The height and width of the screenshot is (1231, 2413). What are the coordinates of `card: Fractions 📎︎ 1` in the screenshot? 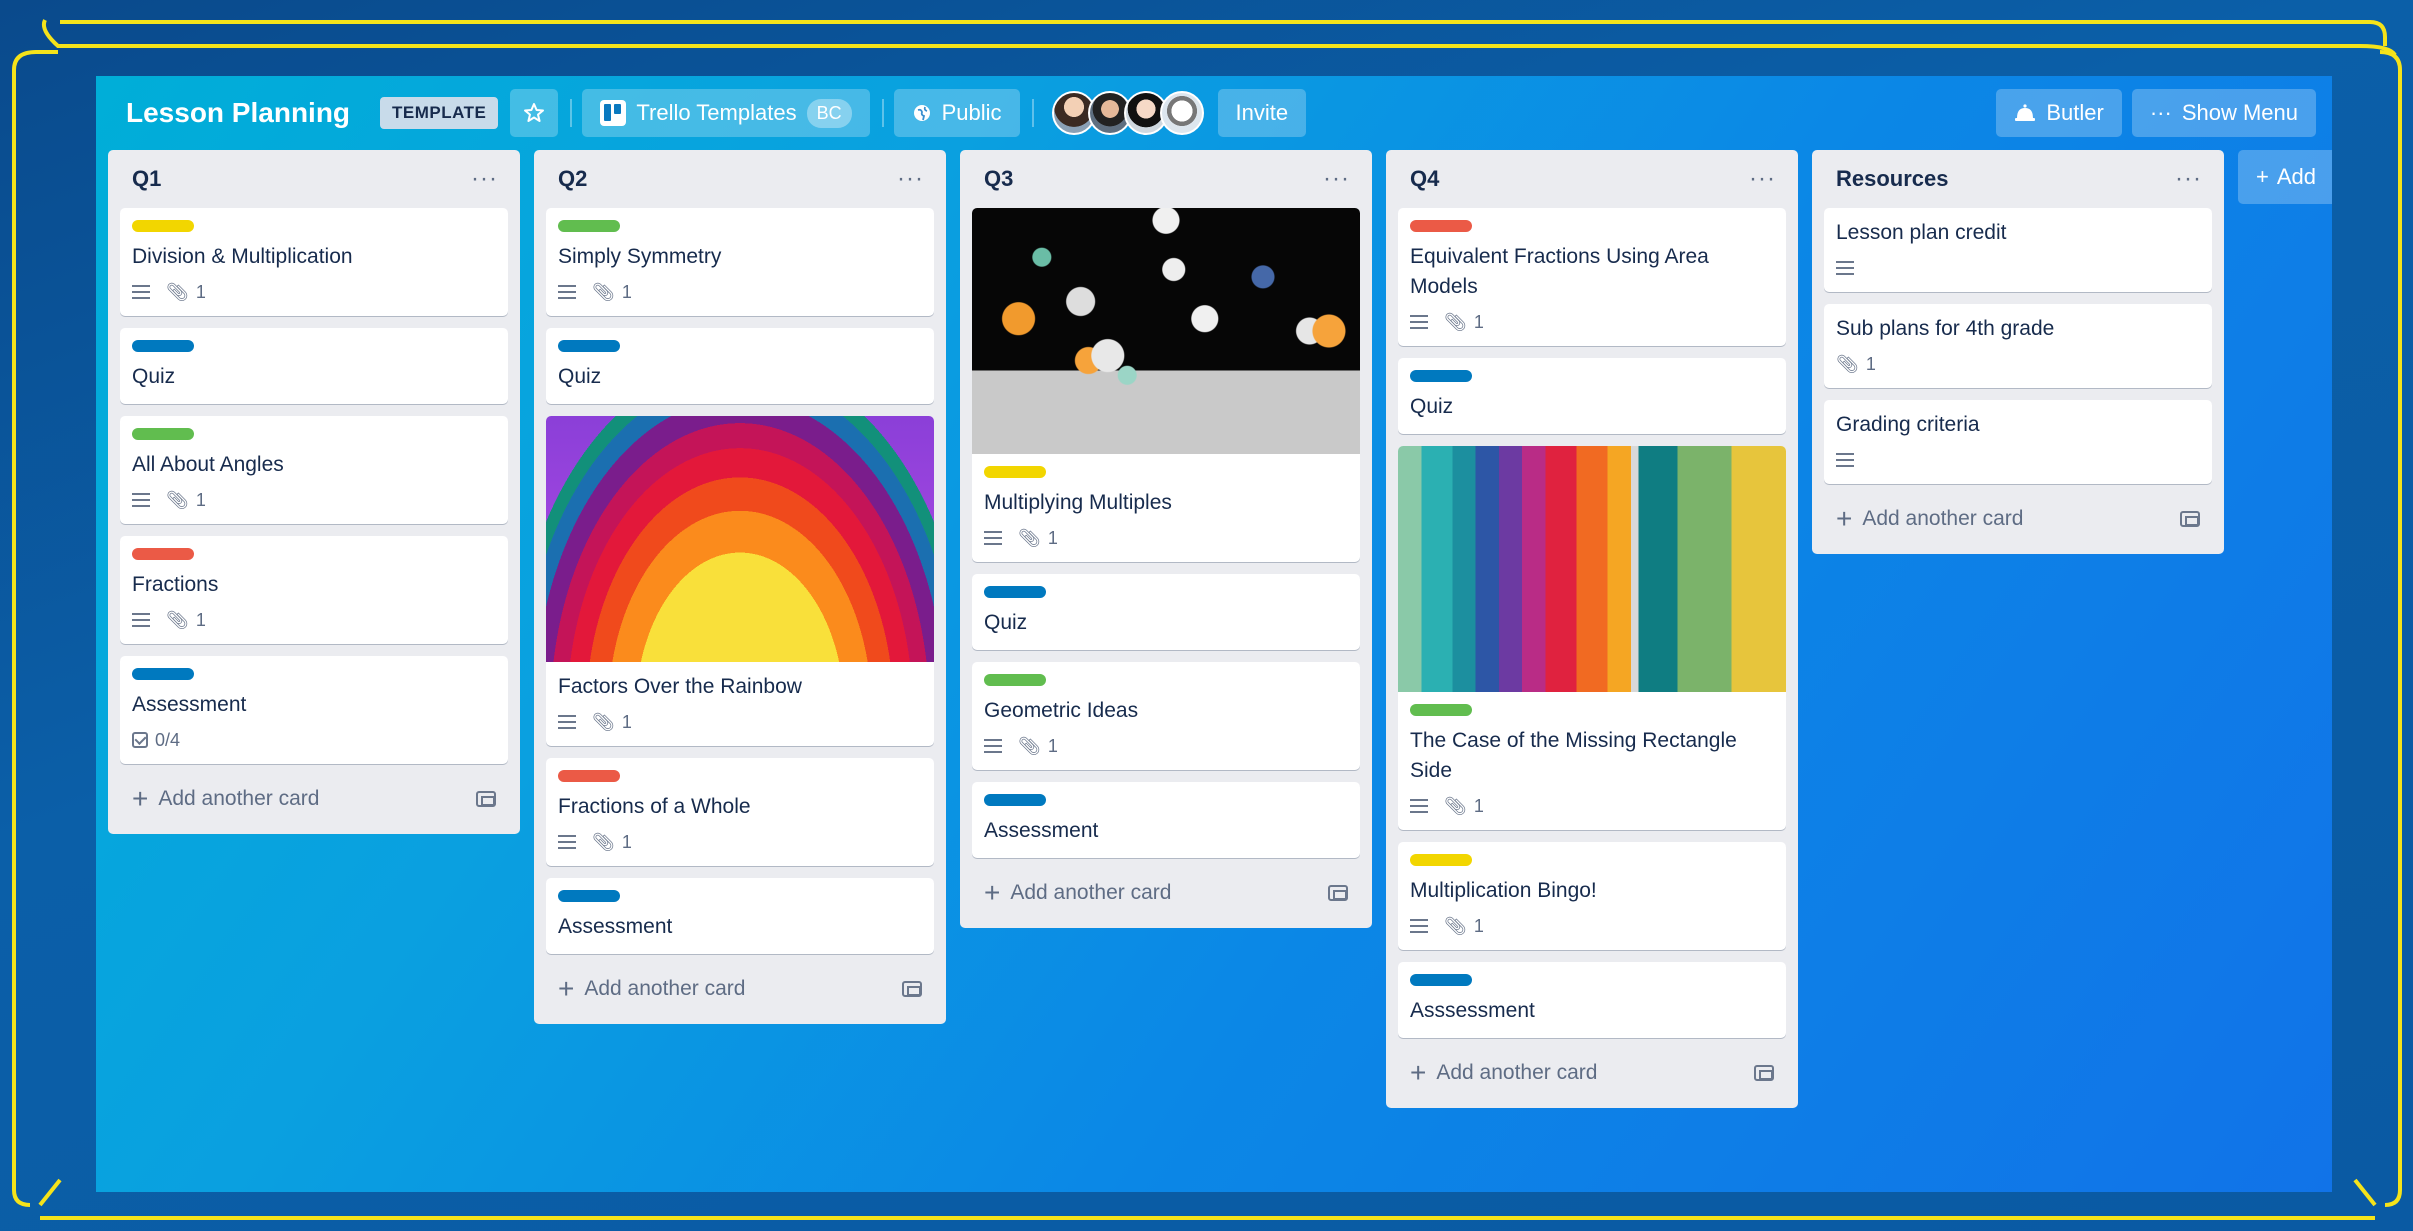 It's located at (314, 590).